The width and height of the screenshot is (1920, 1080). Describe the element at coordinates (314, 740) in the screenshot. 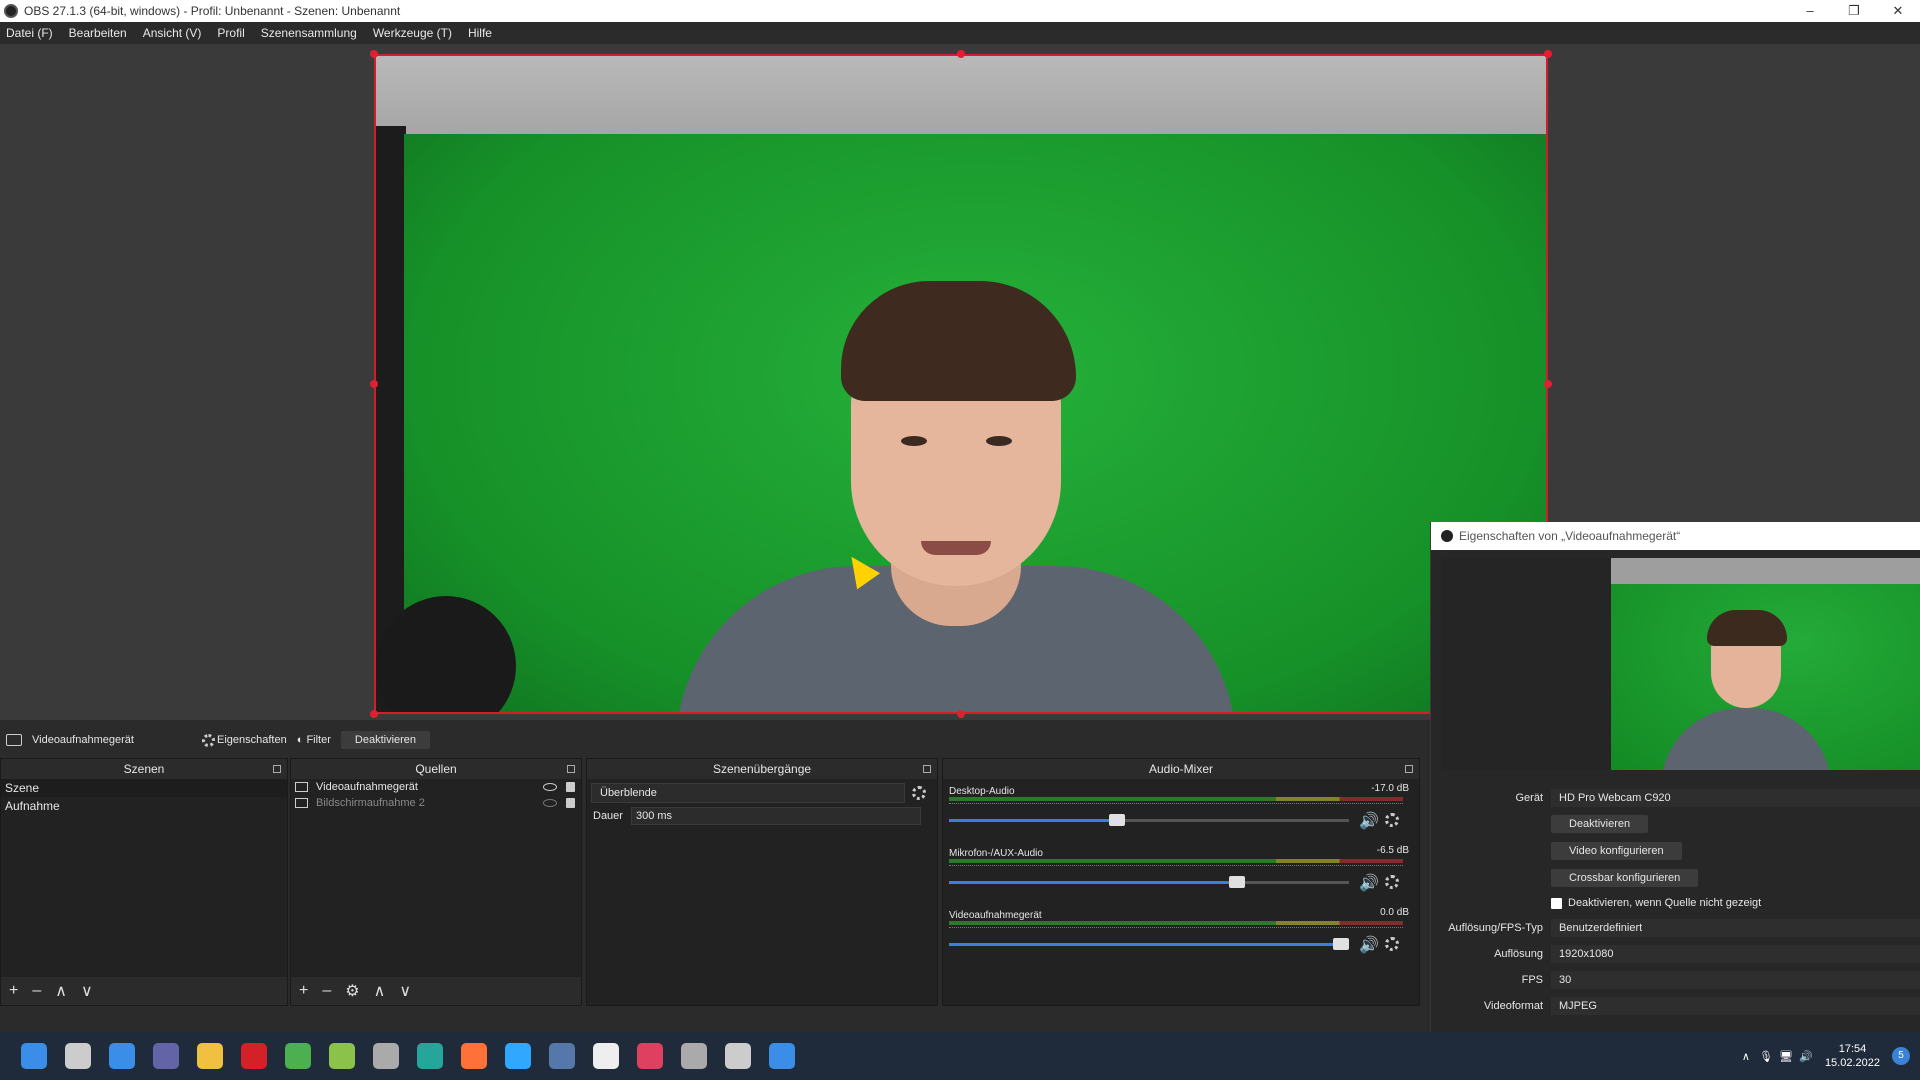

I see `filter-button: ◐ Filter` at that location.